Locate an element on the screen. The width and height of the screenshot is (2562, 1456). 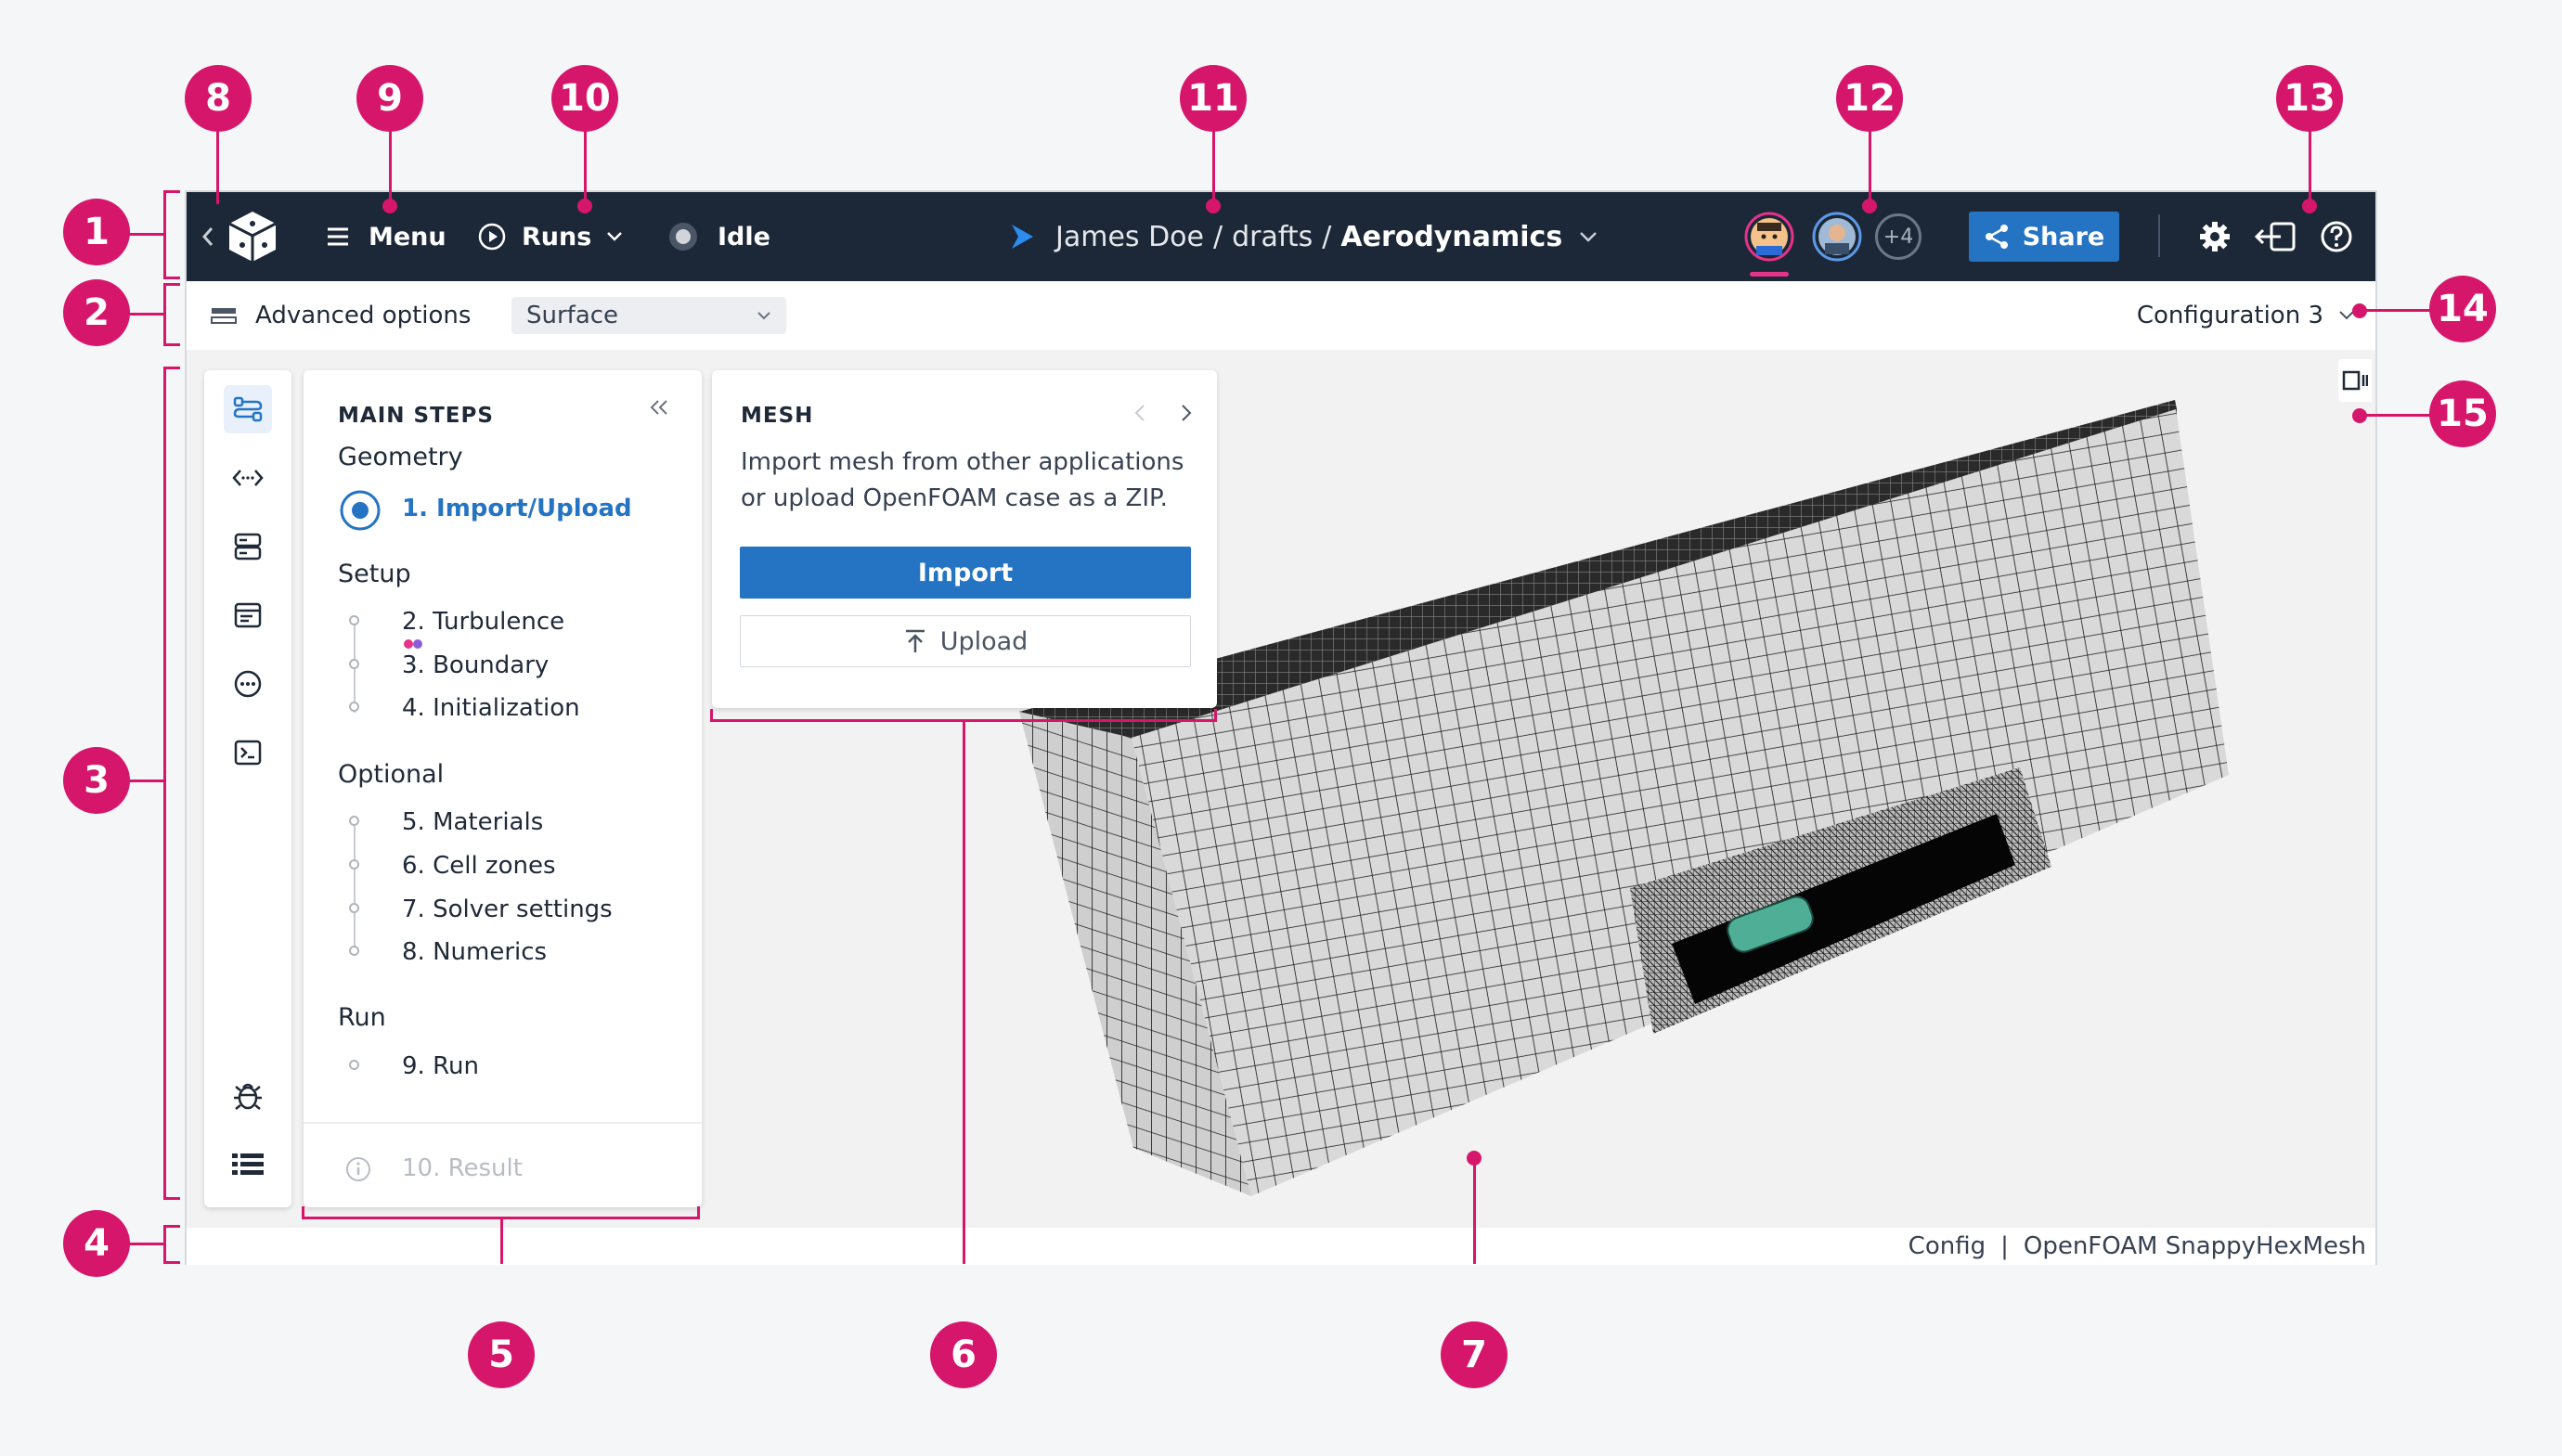
step-initialization: 4. Initialization is located at coordinates (491, 708).